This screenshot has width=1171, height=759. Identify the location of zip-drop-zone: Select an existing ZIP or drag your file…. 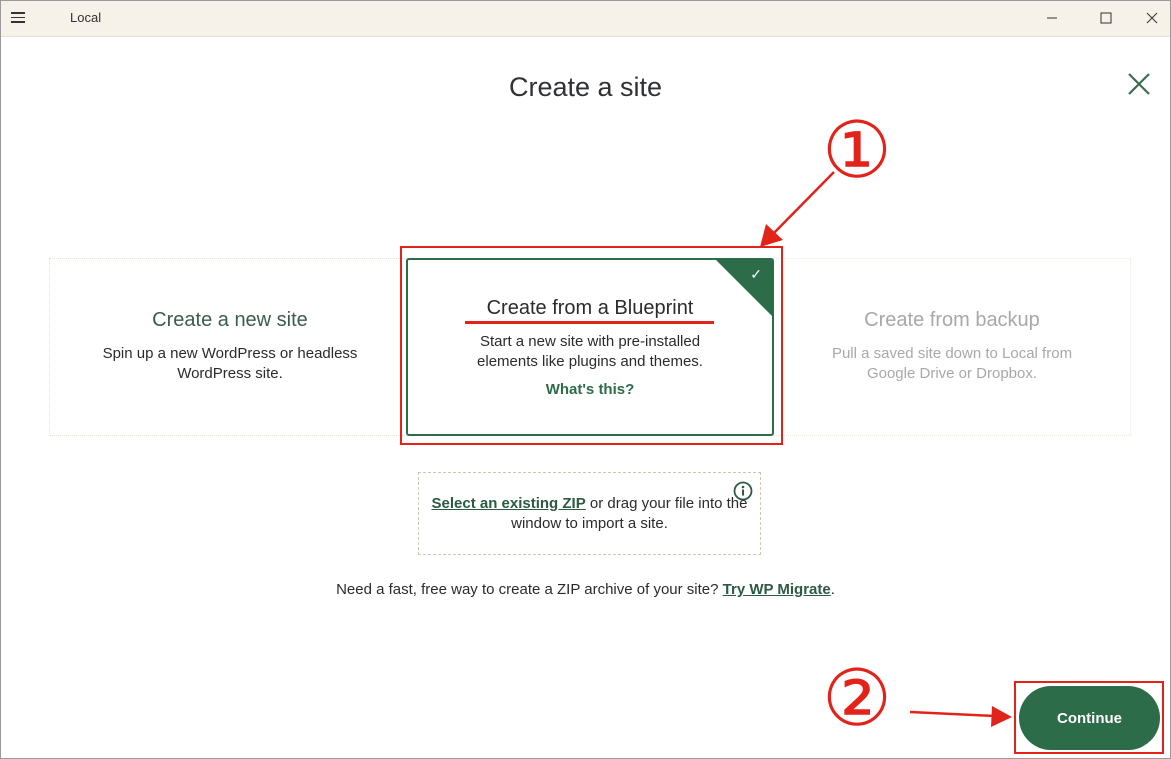
(589, 513).